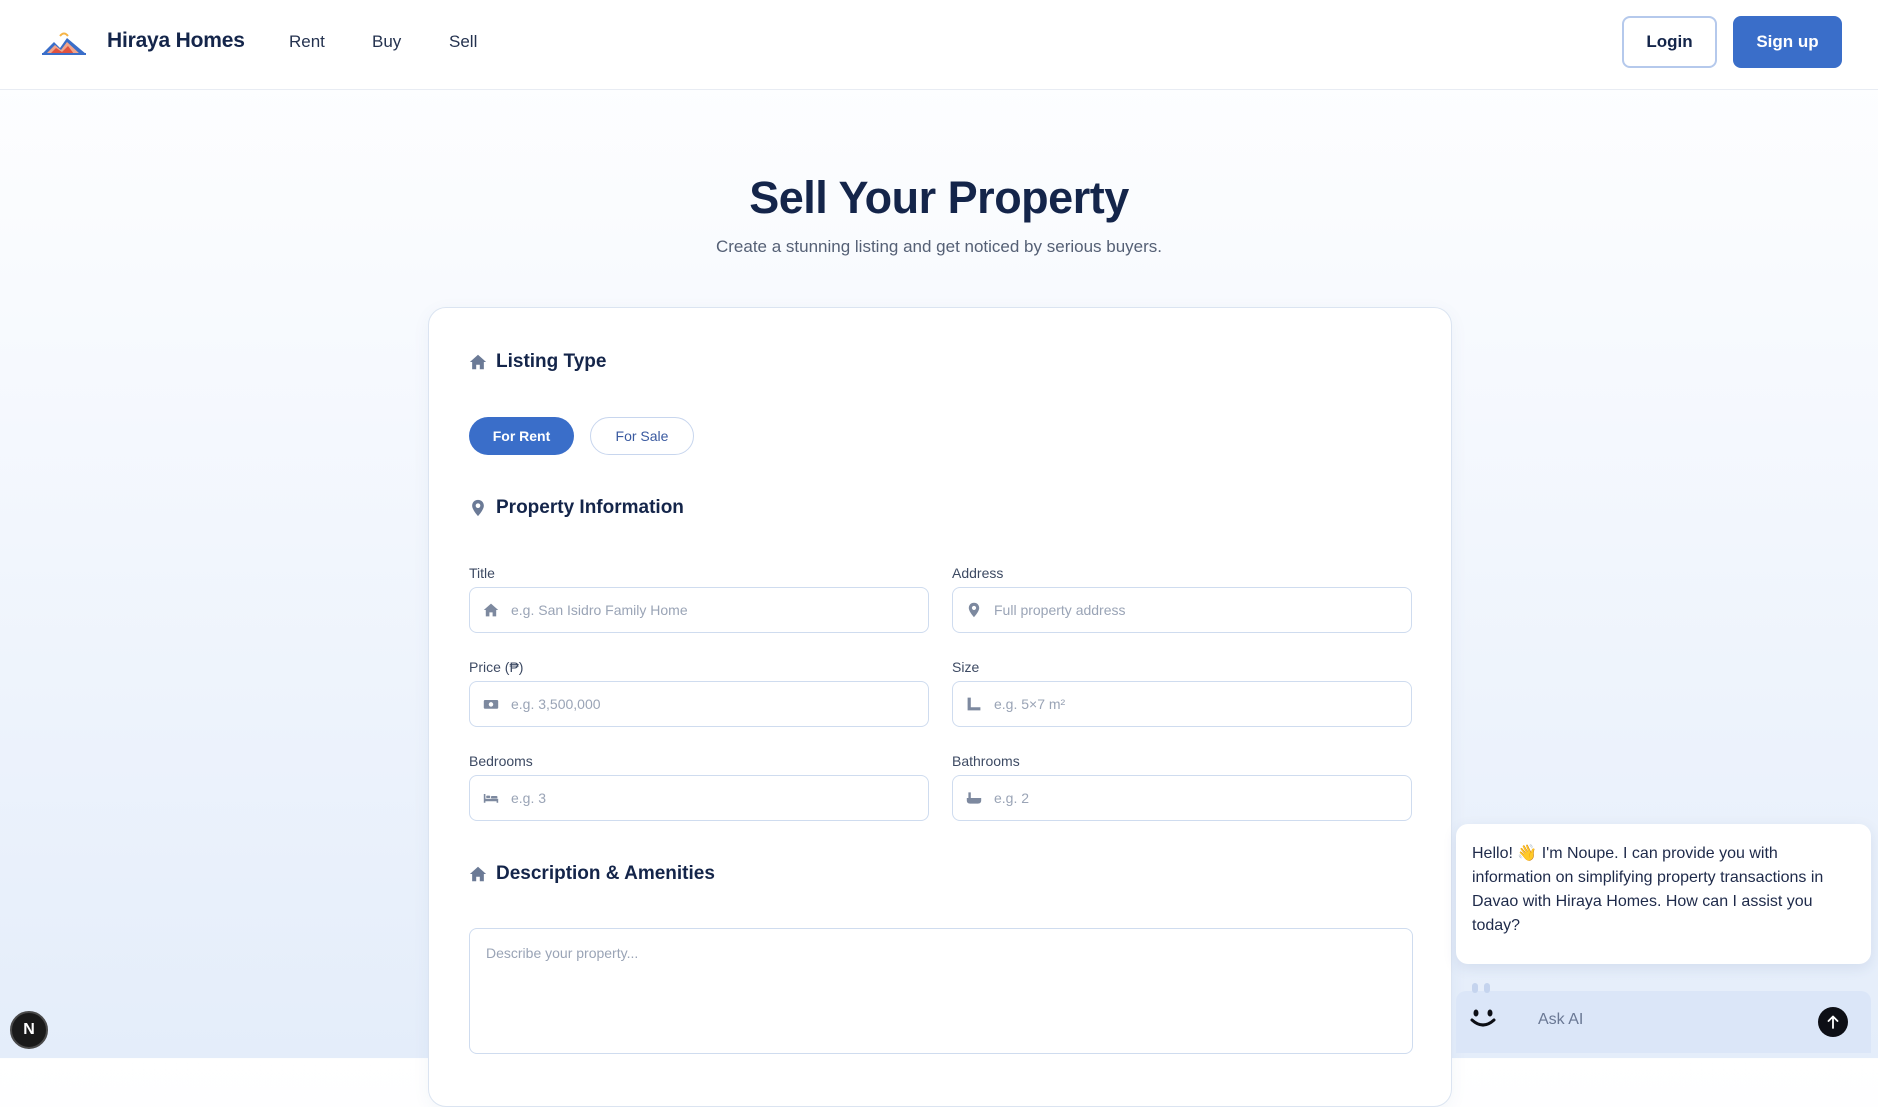  What do you see at coordinates (1182, 610) in the screenshot?
I see `address-input: Full property address` at bounding box center [1182, 610].